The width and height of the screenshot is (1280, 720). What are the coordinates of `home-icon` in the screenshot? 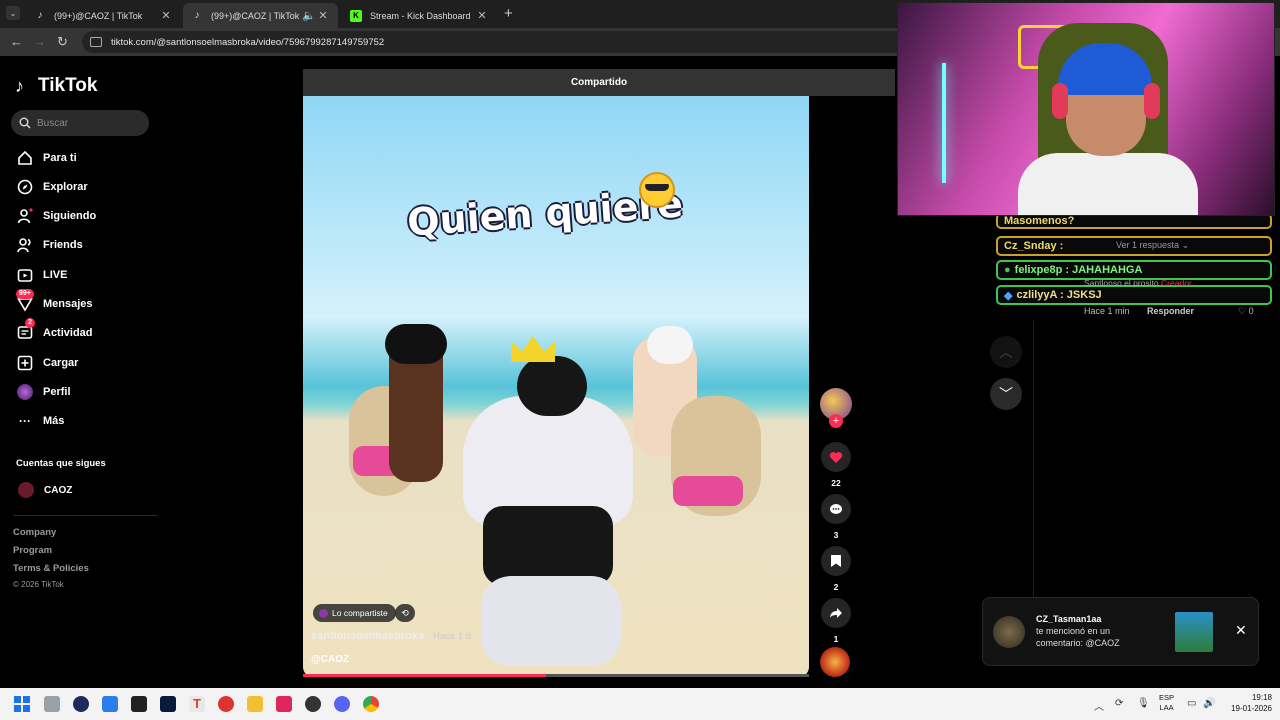 It's located at (25, 158).